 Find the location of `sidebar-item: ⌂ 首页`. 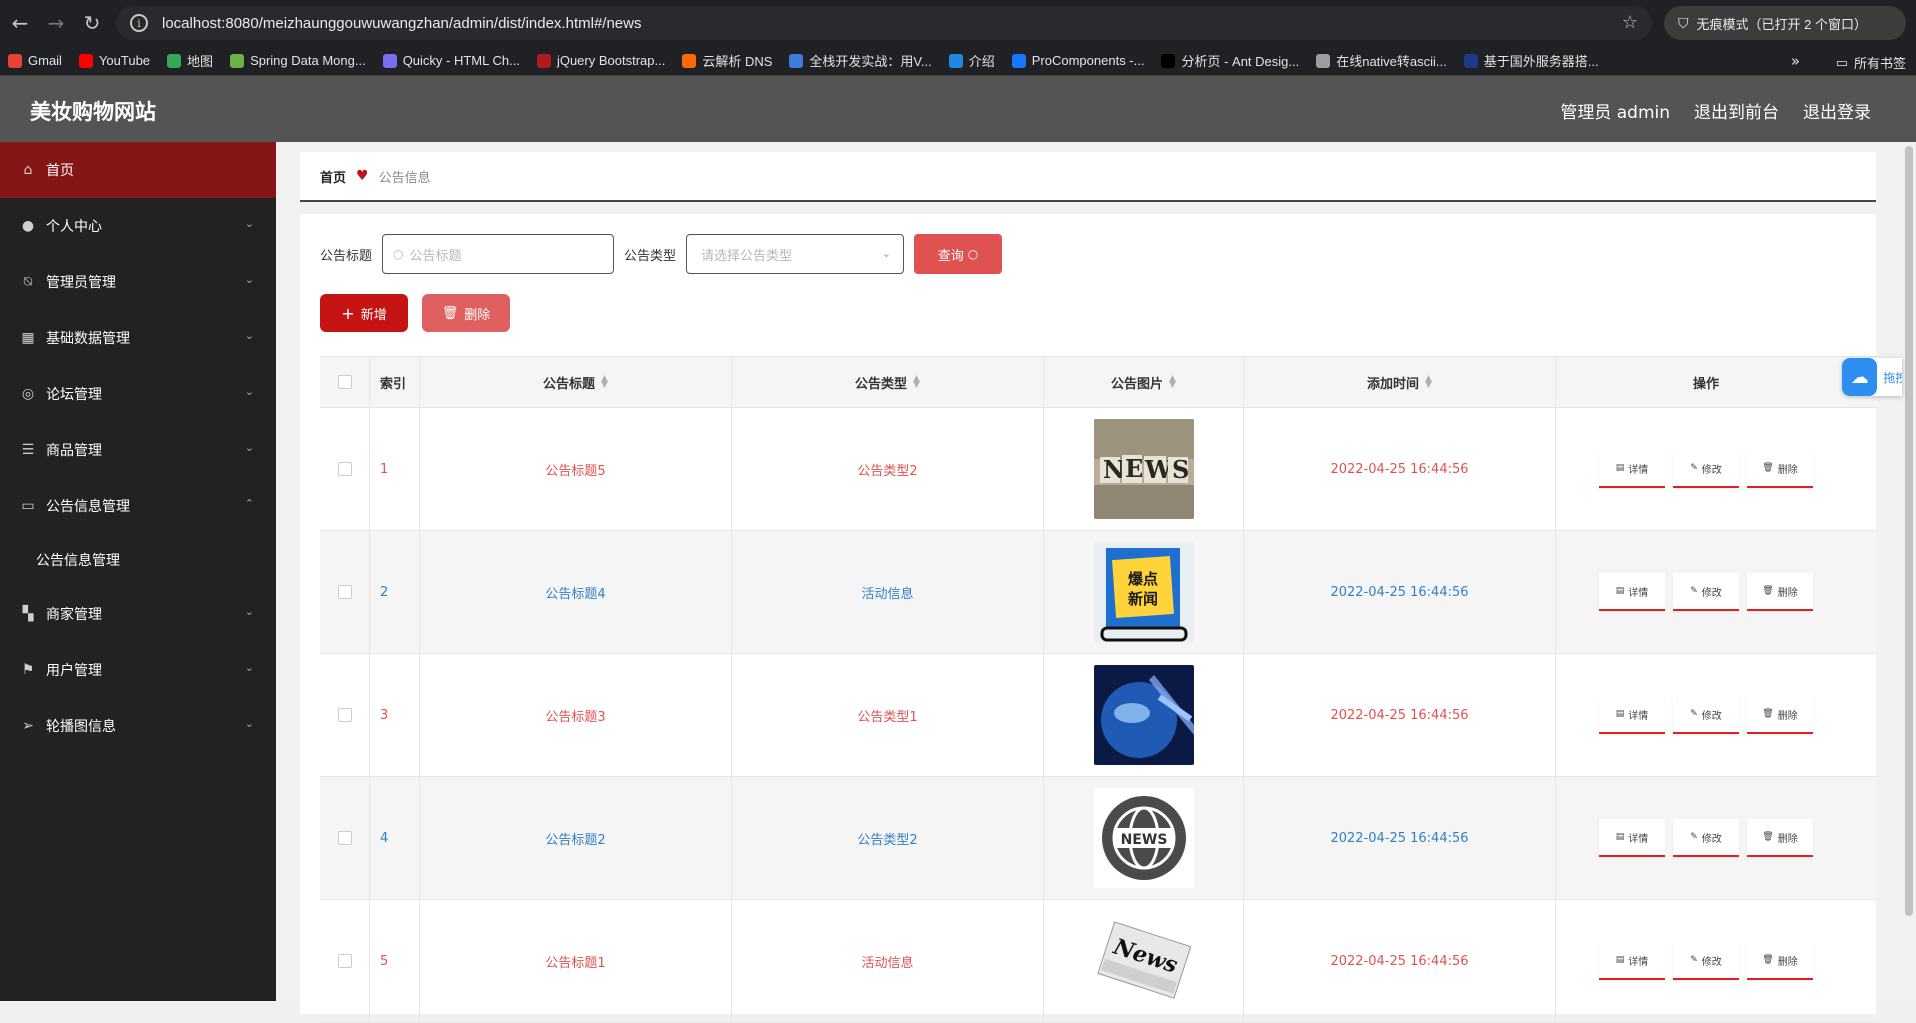

sidebar-item: ⌂ 首页 is located at coordinates (138, 170).